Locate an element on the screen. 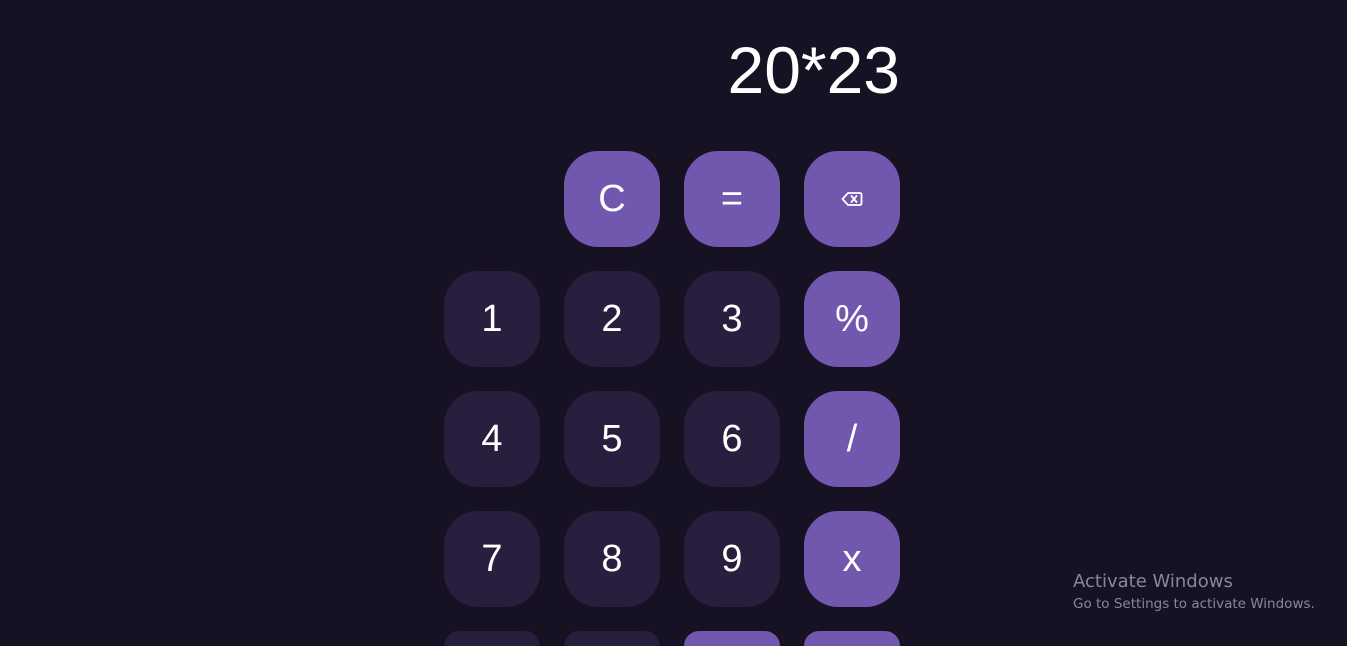 This screenshot has height=646, width=1347. digit-5-button: 5 is located at coordinates (612, 439).